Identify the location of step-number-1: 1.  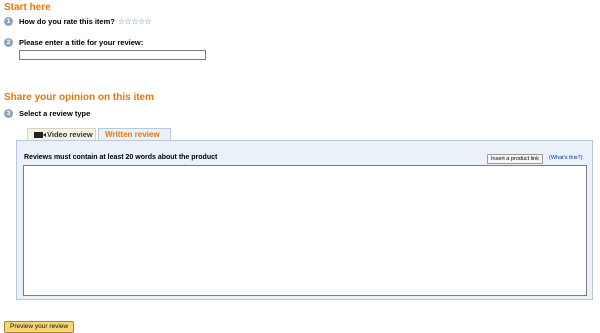
(8, 21).